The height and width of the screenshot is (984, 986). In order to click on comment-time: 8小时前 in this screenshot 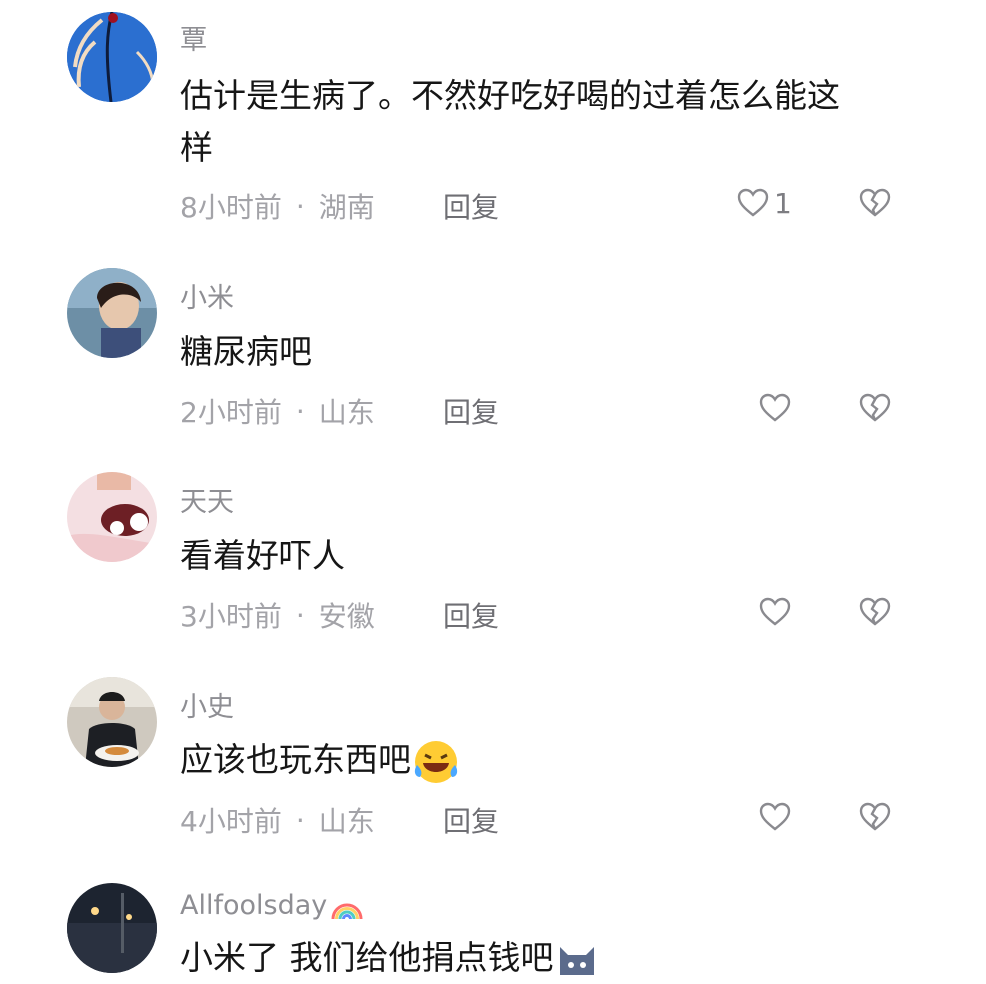, I will do `click(231, 207)`.